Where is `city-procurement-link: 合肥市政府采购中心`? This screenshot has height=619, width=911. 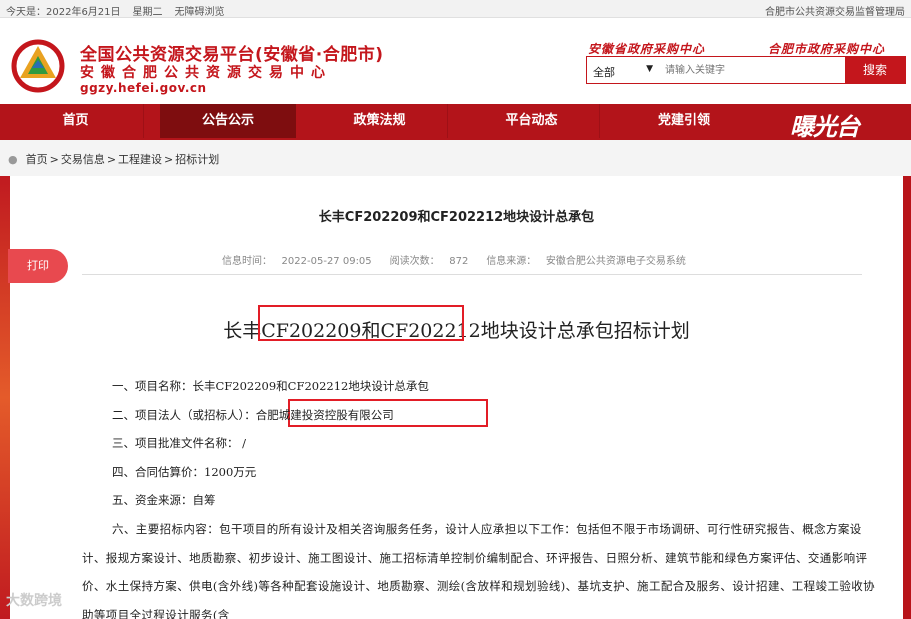
city-procurement-link: 合肥市政府采购中心 is located at coordinates (826, 48).